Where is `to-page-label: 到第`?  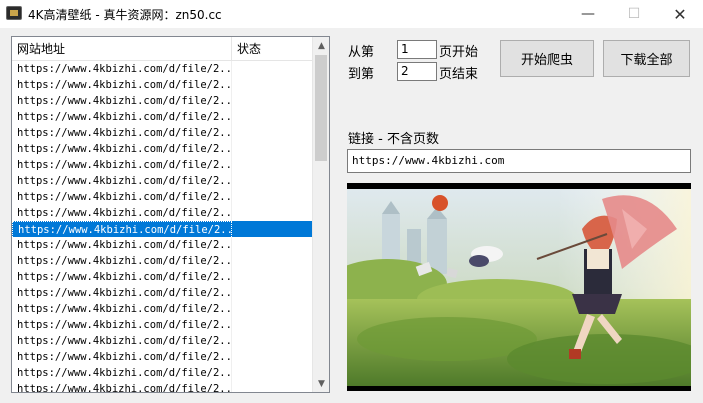
to-page-label: 到第 is located at coordinates (361, 74).